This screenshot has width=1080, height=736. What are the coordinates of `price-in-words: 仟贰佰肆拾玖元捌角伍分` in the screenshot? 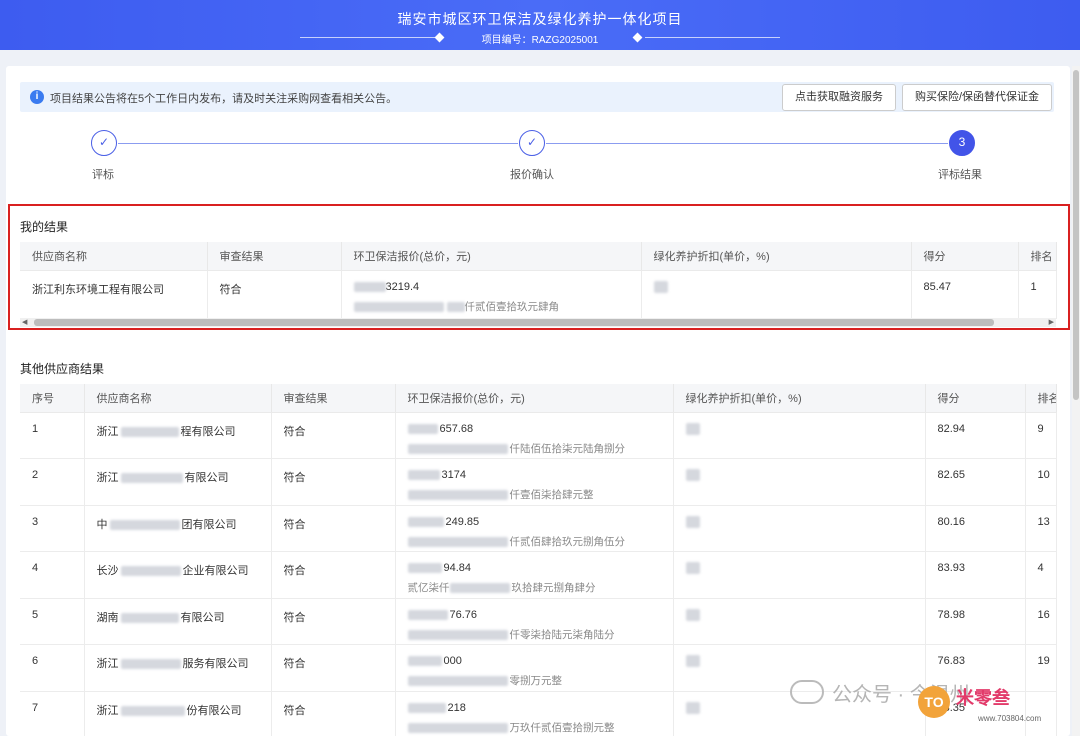 It's located at (567, 541).